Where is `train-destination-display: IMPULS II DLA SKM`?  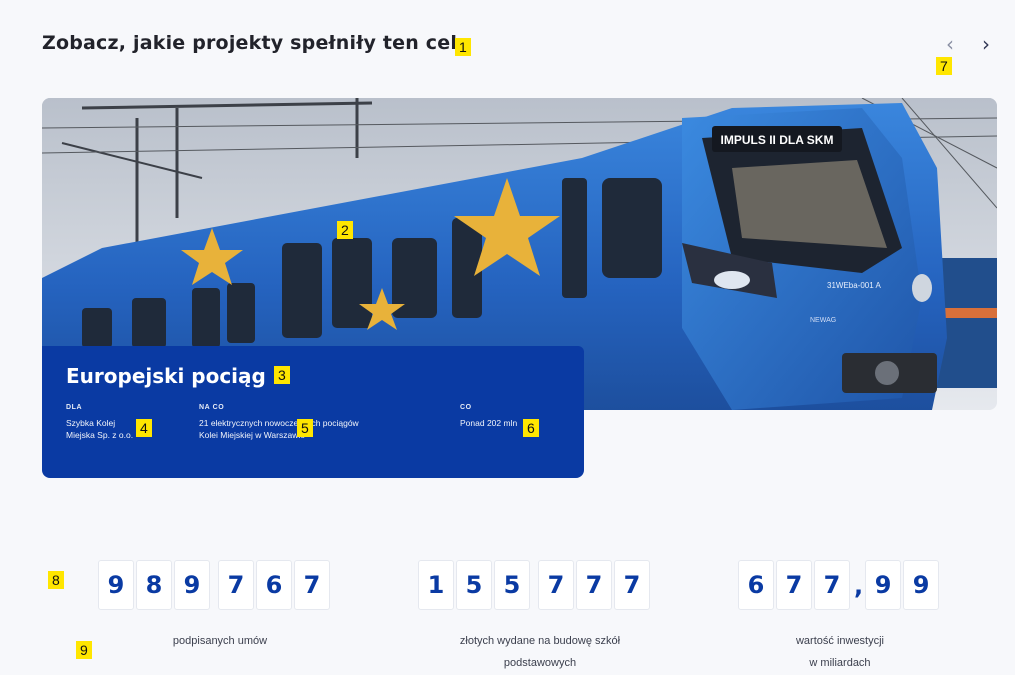
train-destination-display: IMPULS II DLA SKM is located at coordinates (777, 140).